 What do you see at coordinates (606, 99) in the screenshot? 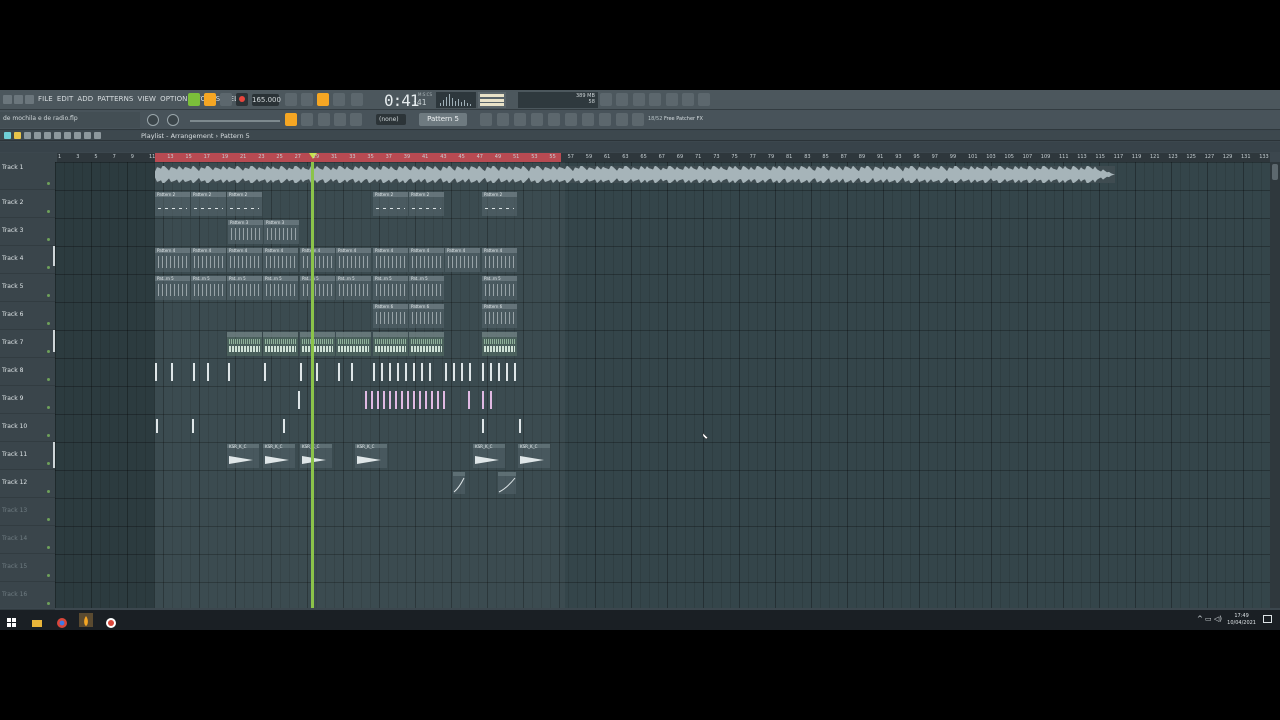
I see `cpu-icon` at bounding box center [606, 99].